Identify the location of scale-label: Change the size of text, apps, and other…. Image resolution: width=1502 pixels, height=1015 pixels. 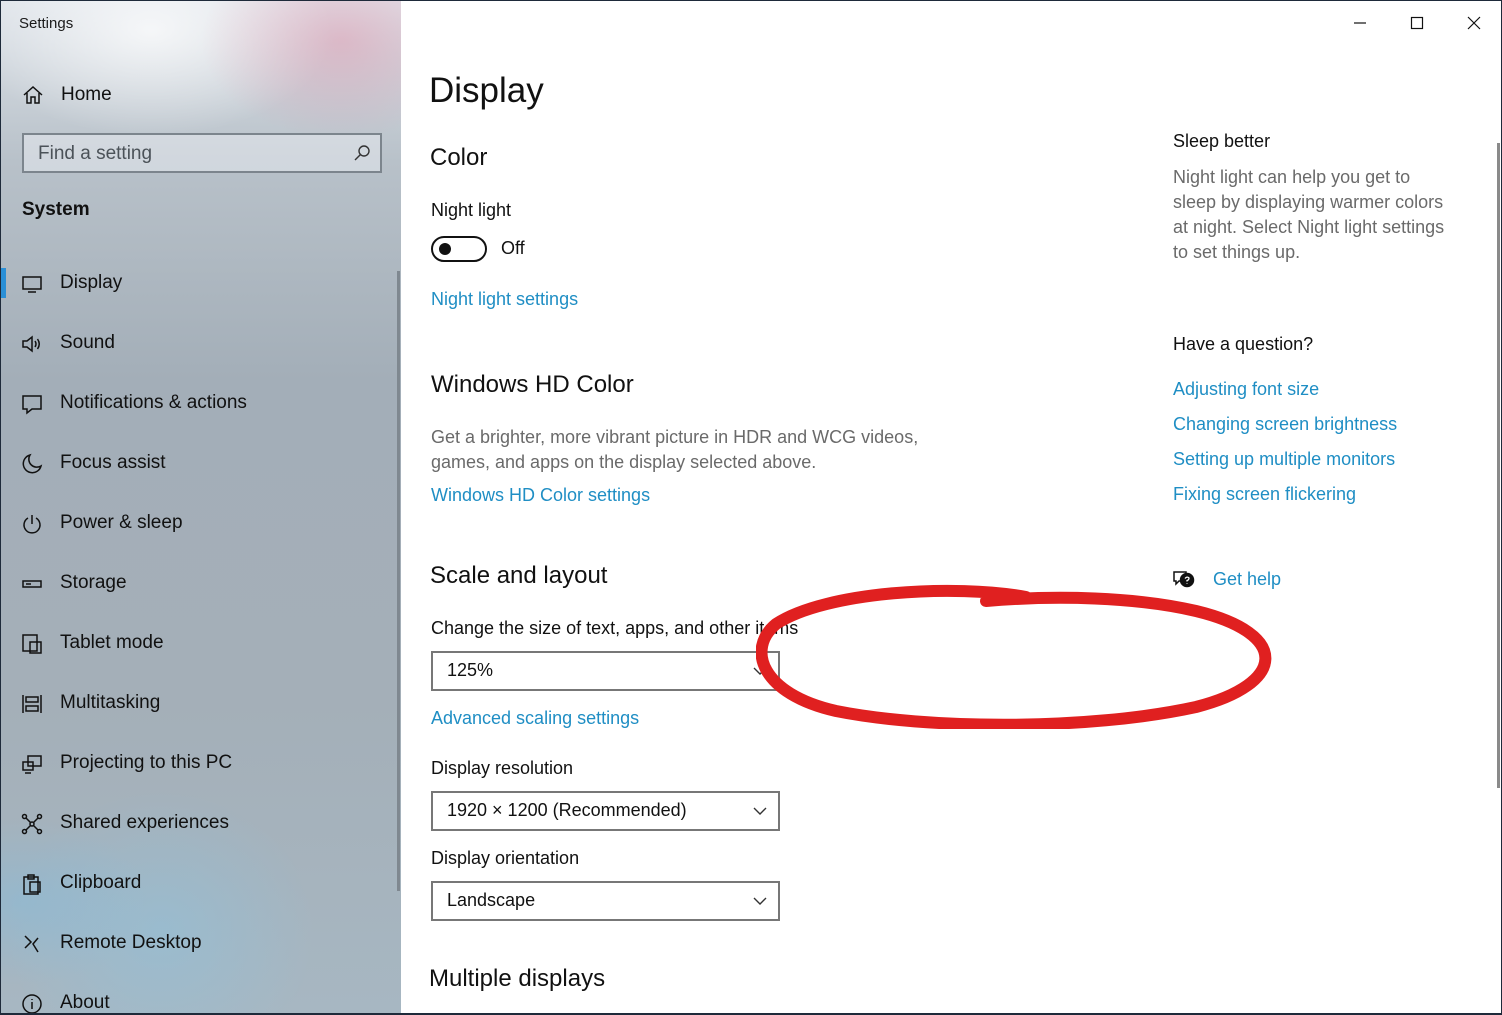
(615, 628).